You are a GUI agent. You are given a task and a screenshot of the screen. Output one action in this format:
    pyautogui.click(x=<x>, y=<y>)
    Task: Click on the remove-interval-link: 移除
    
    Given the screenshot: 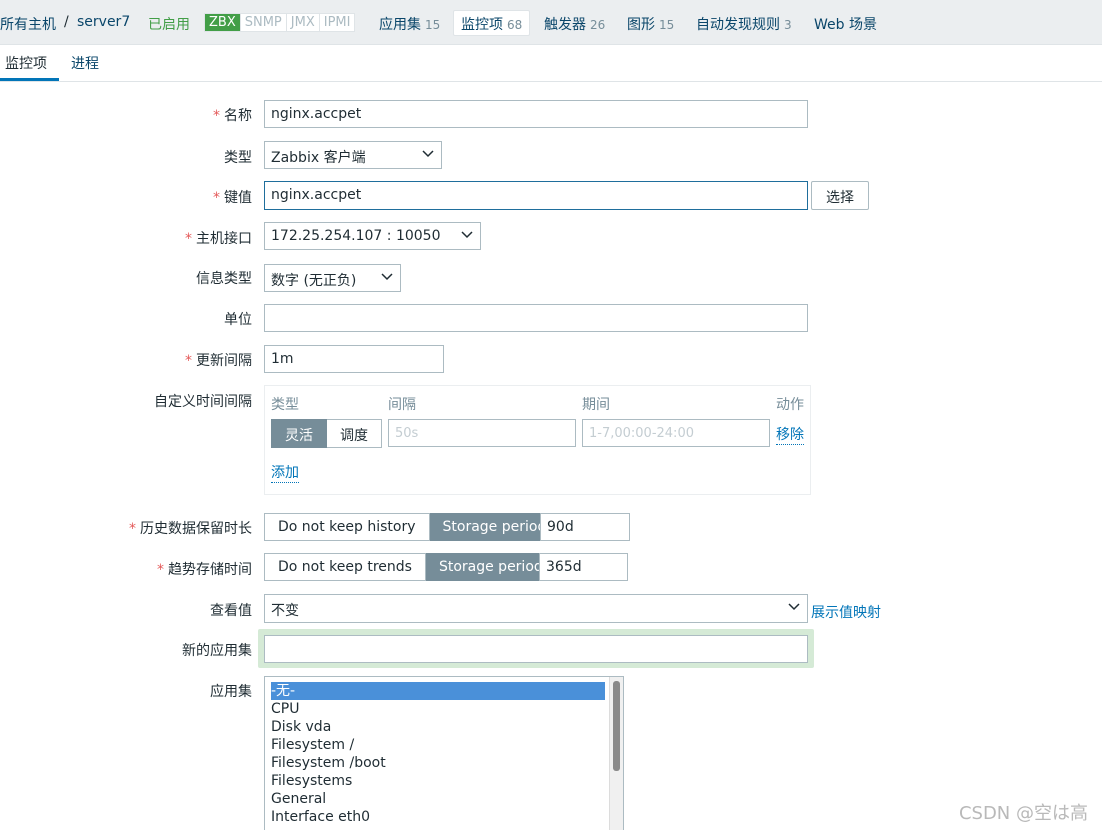 What is the action you would take?
    pyautogui.click(x=790, y=434)
    